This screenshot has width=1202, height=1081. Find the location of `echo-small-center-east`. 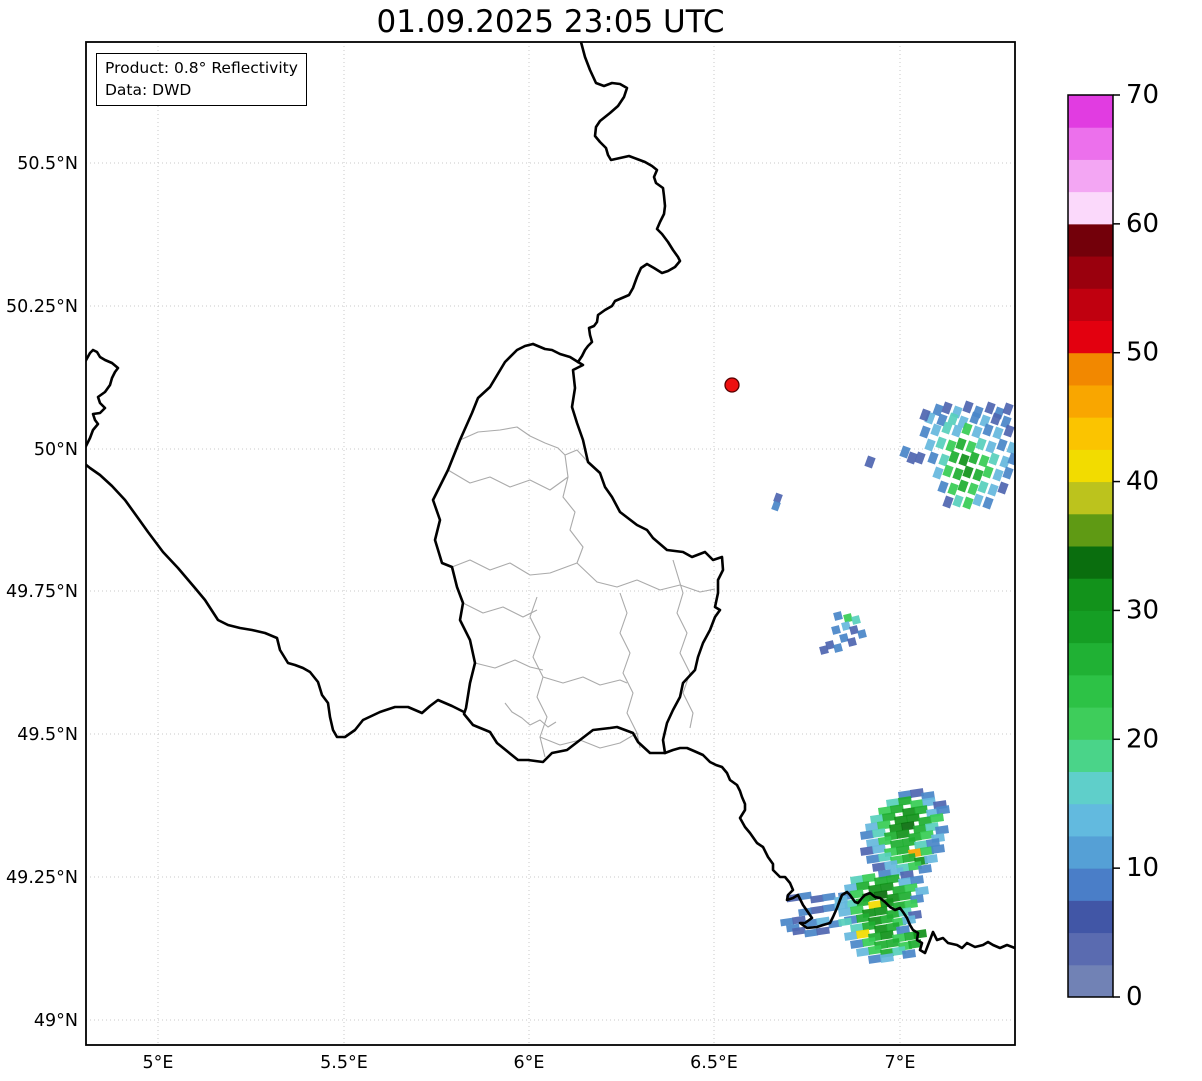

echo-small-center-east is located at coordinates (843, 633).